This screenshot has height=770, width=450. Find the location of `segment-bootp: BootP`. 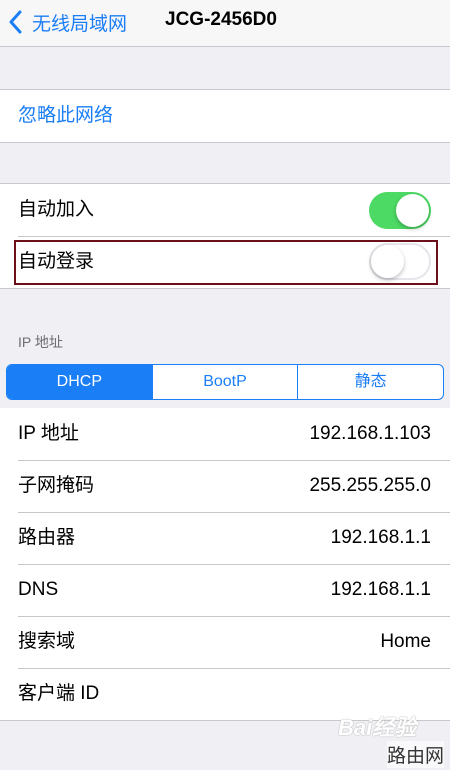

segment-bootp: BootP is located at coordinates (224, 382).